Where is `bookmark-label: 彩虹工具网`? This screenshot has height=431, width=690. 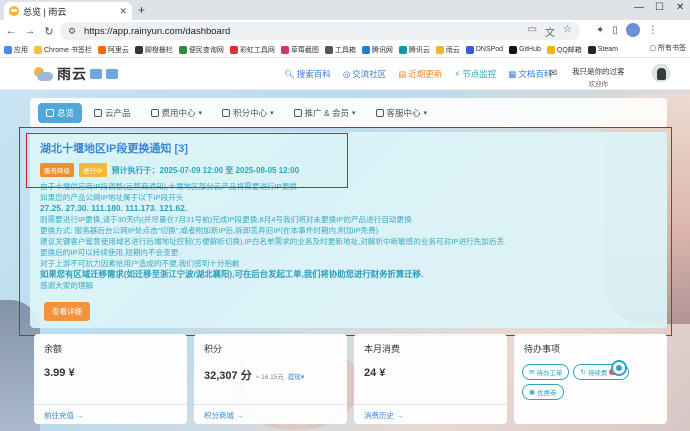
bookmark-label: 彩虹工具网 is located at coordinates (257, 50).